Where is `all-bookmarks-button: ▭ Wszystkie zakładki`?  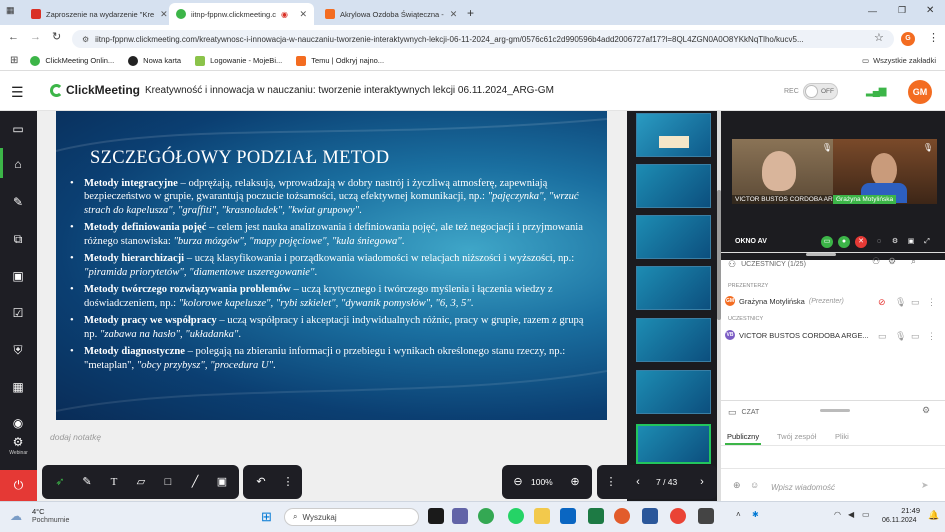
all-bookmarks-button: ▭ Wszystkie zakładki is located at coordinates (899, 60).